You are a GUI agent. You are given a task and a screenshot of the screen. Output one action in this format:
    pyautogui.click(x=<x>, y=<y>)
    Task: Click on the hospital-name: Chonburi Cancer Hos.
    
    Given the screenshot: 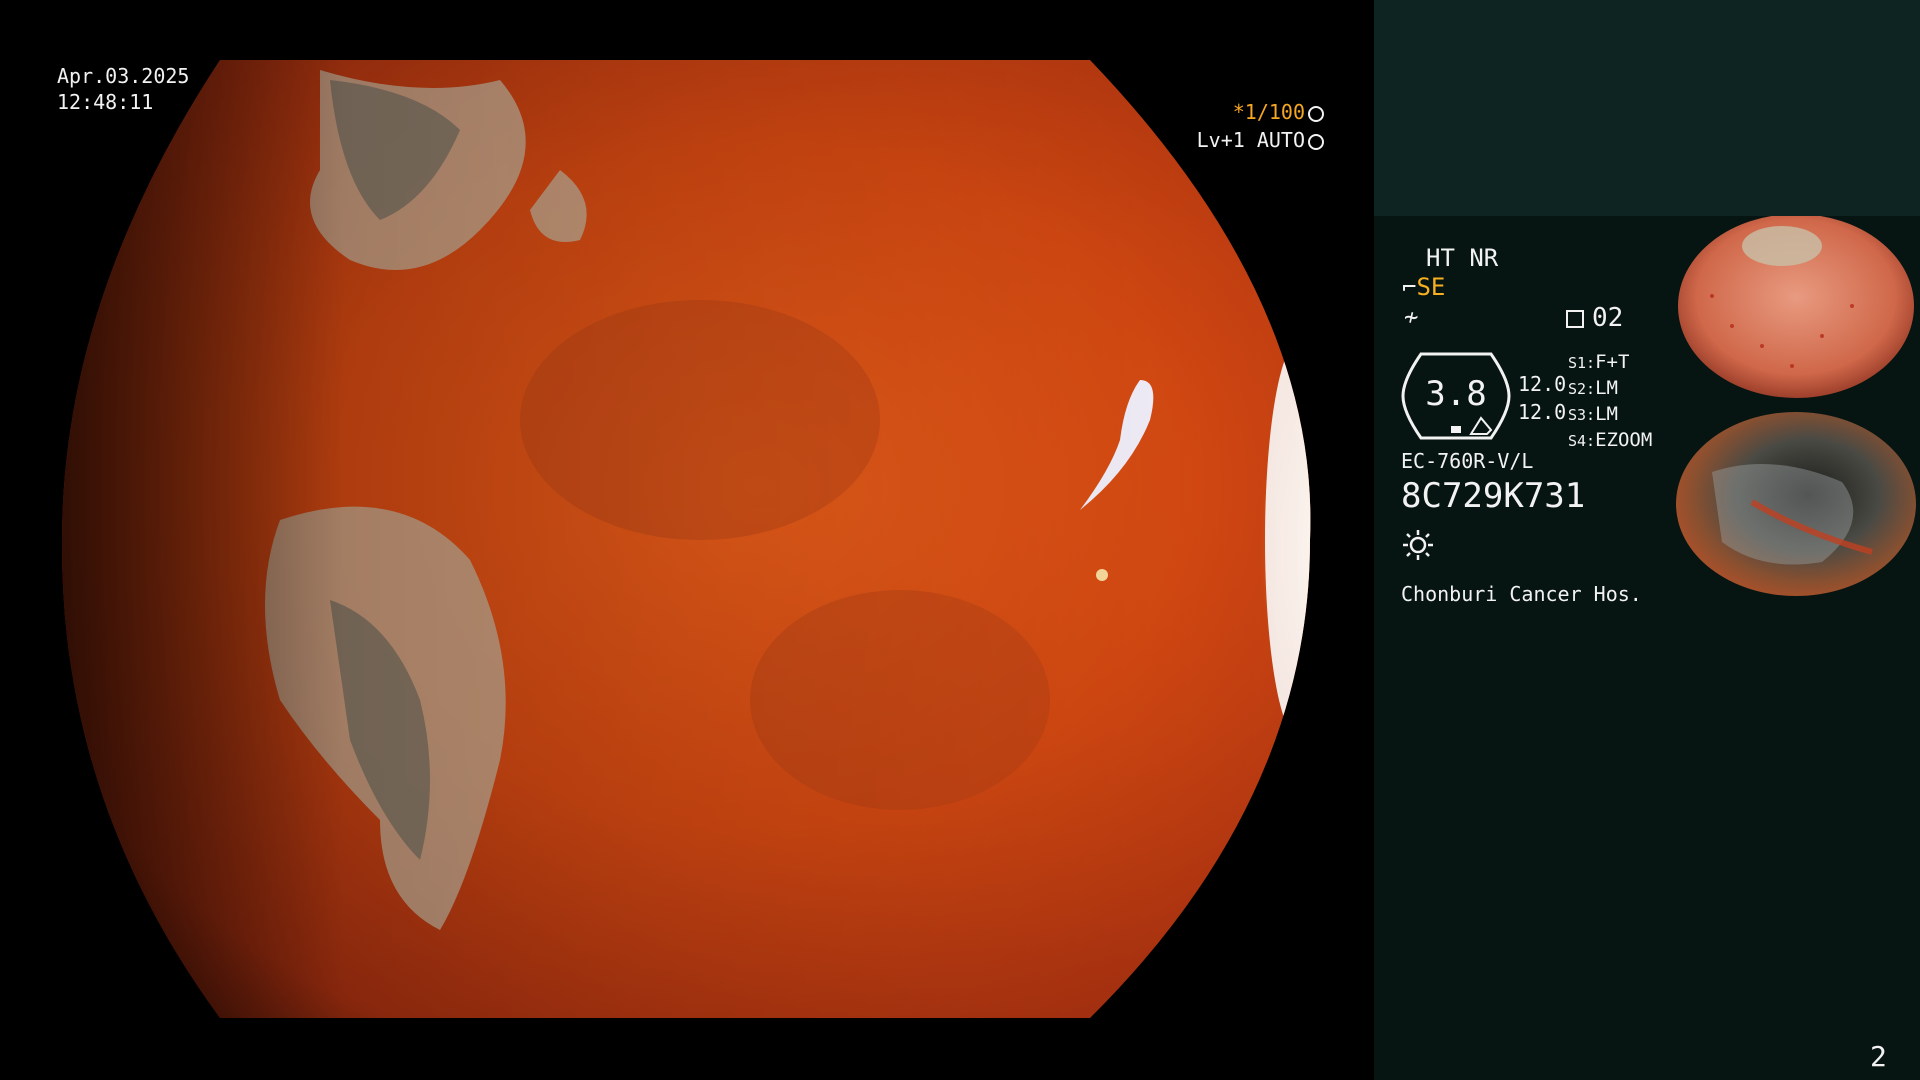 What is the action you would take?
    pyautogui.click(x=1521, y=594)
    